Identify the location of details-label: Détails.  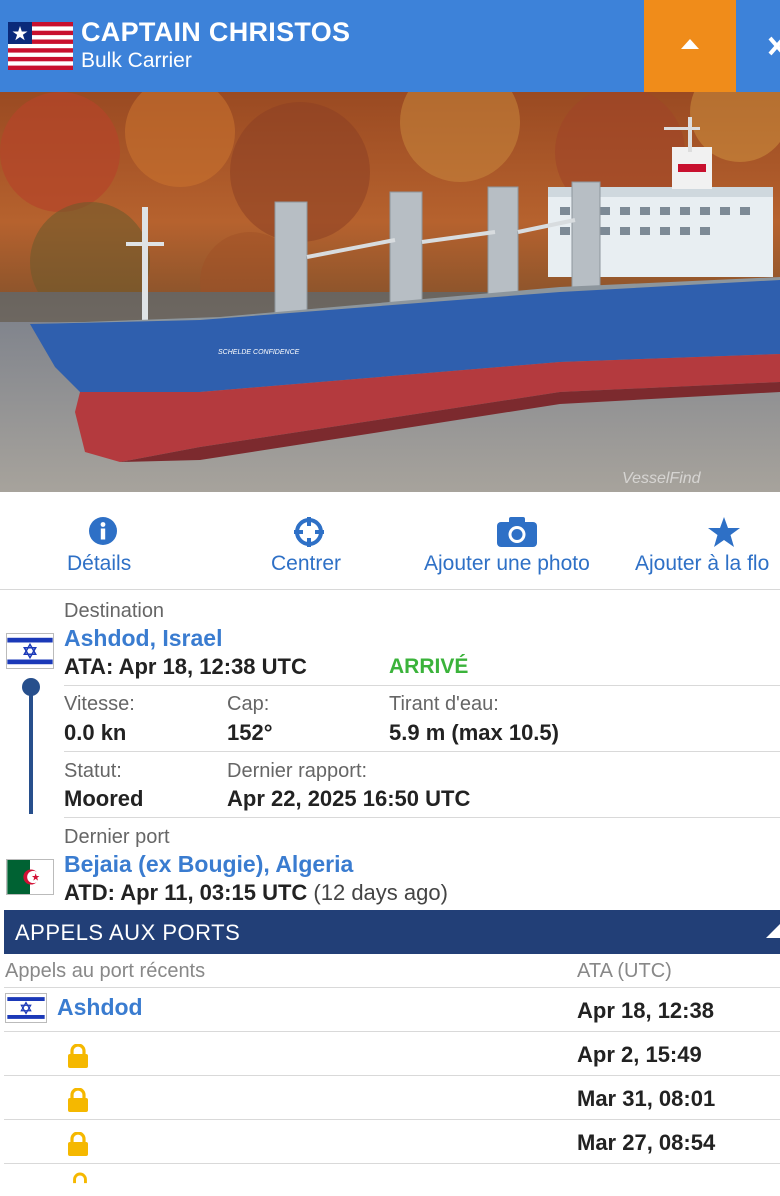
(99, 563).